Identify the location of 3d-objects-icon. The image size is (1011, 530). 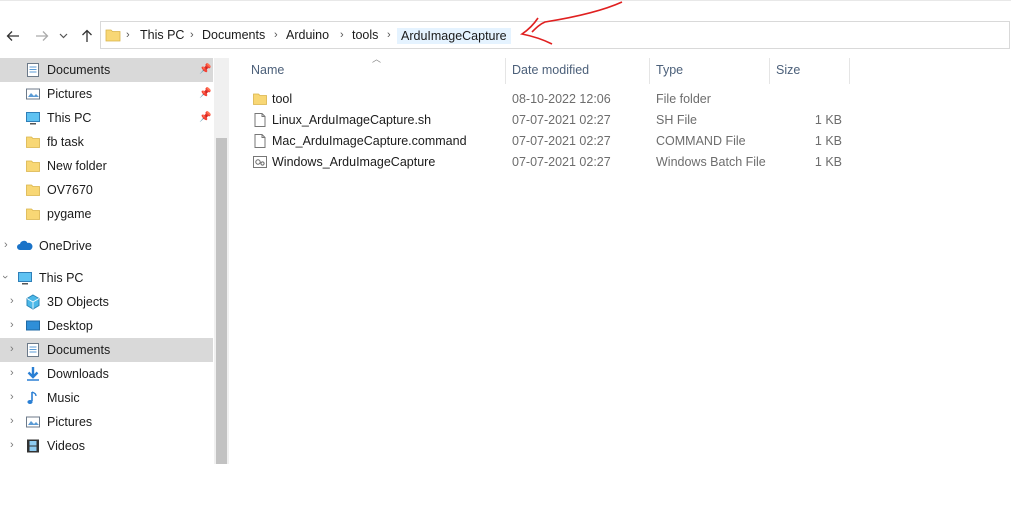
(33, 302).